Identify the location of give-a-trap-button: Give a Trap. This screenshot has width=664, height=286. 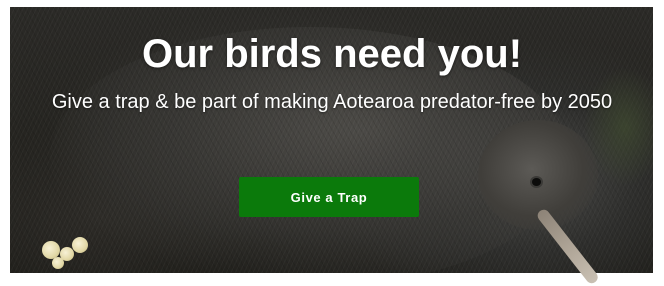
(329, 197).